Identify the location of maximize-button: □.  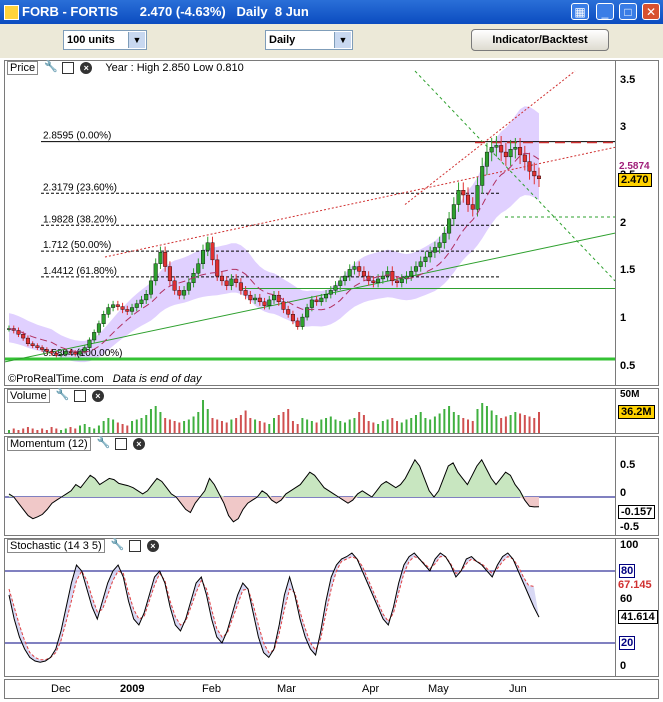
(628, 11).